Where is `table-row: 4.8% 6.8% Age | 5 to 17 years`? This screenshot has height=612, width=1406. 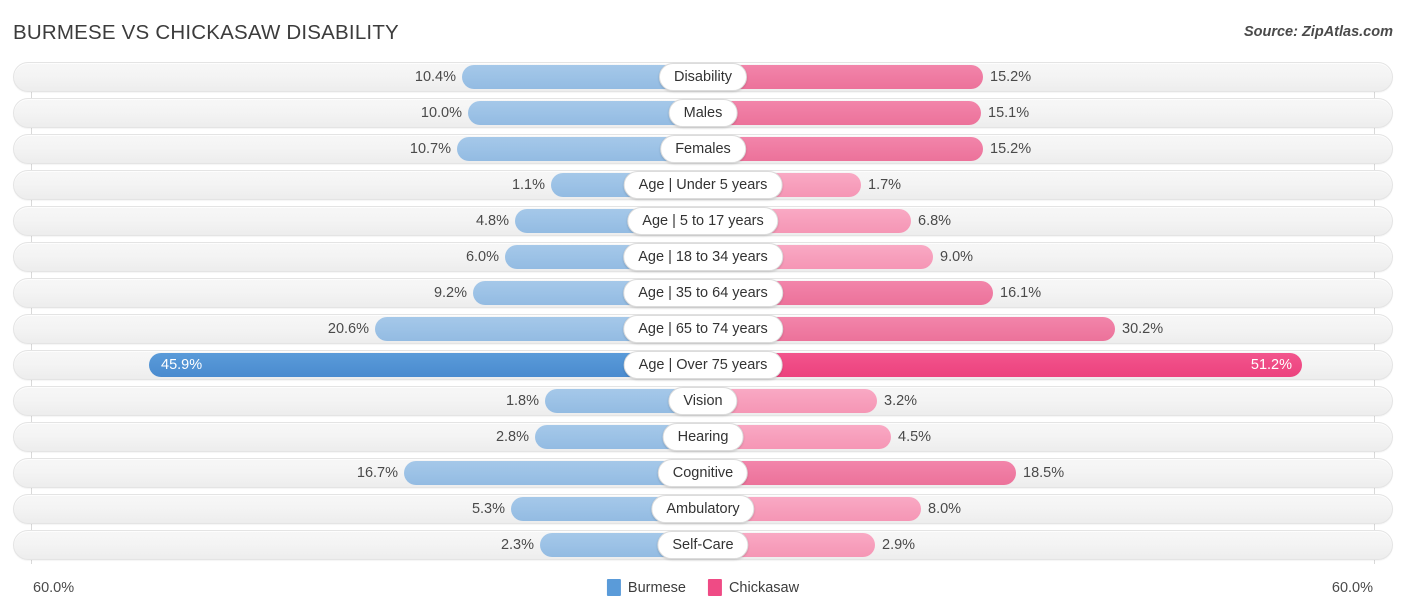 table-row: 4.8% 6.8% Age | 5 to 17 years is located at coordinates (703, 221).